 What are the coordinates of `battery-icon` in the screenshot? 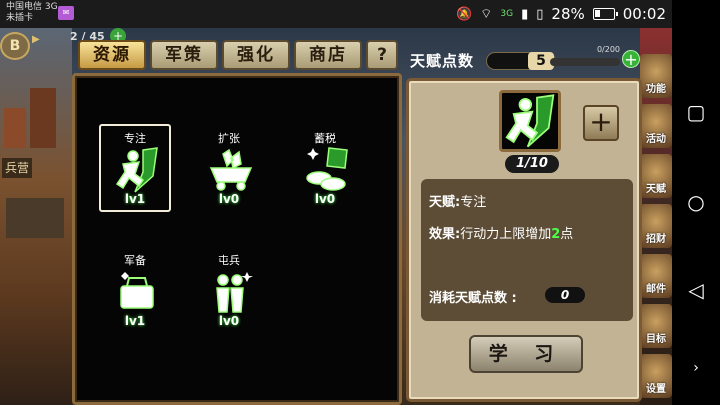 It's located at (605, 14).